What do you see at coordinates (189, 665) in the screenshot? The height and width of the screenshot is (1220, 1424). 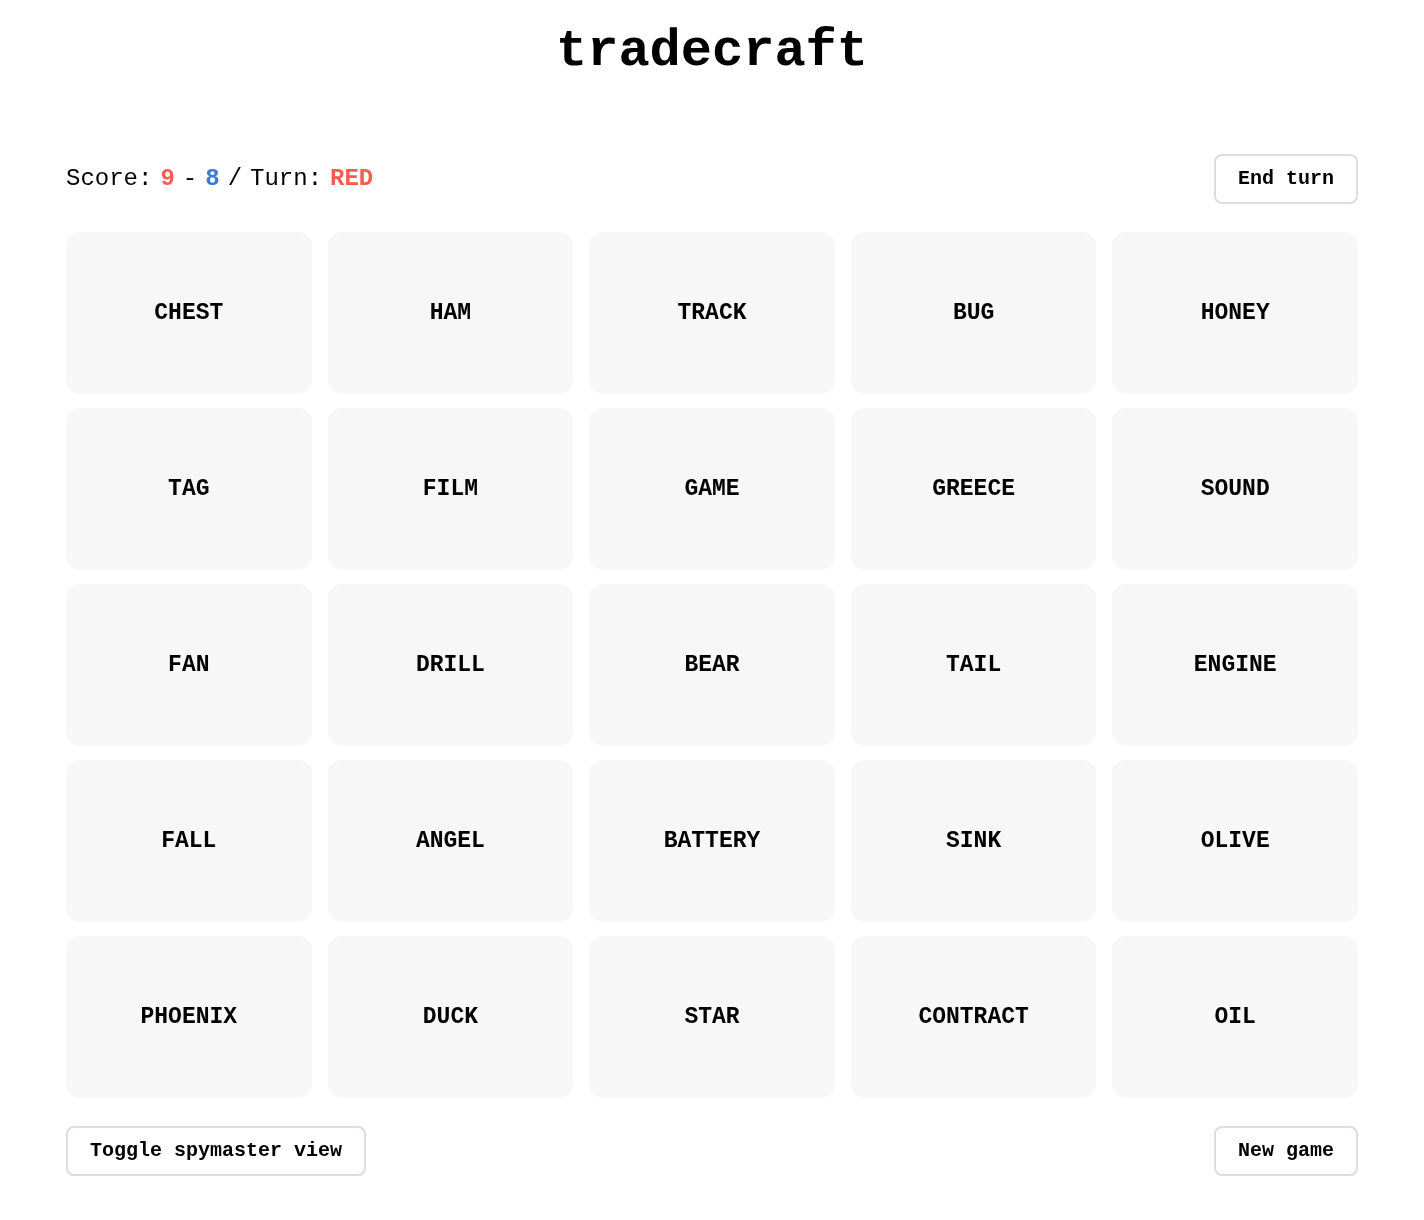 I see `word-card: FAN` at bounding box center [189, 665].